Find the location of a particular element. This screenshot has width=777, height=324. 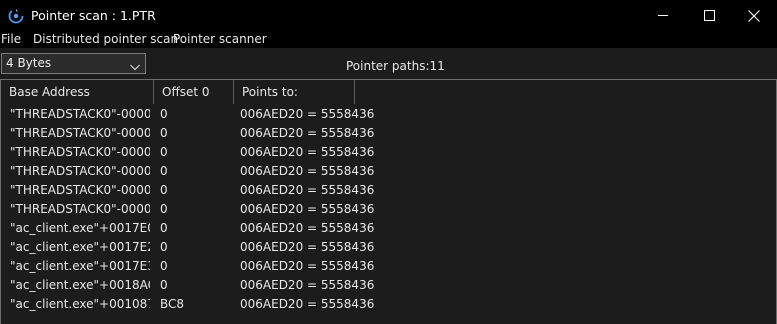

minimize-button is located at coordinates (663, 15).